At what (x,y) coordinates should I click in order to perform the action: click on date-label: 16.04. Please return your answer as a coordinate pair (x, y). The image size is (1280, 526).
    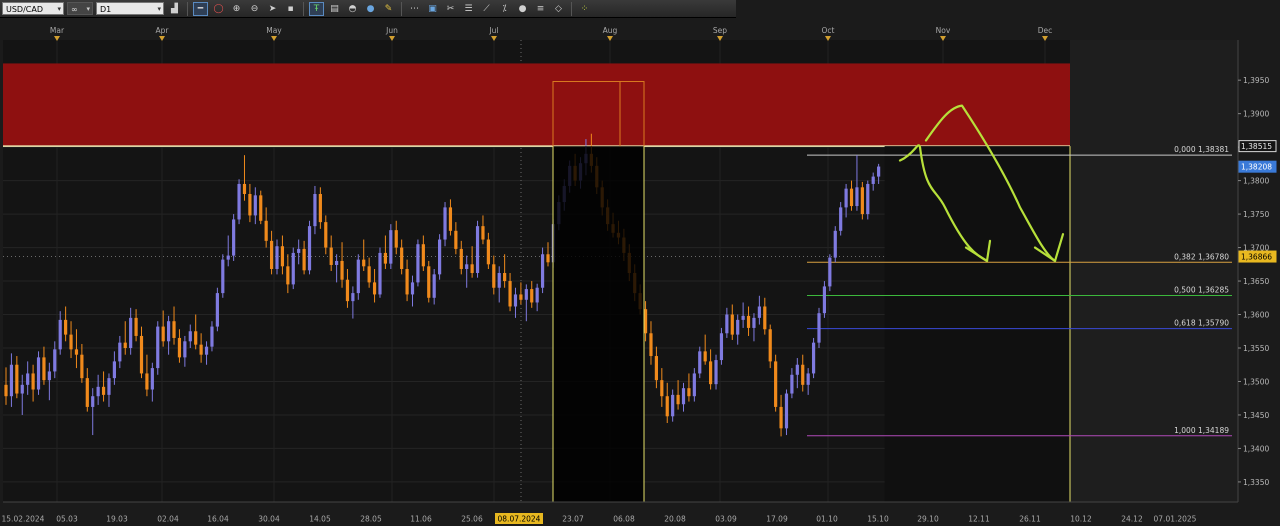
    Looking at the image, I should click on (218, 519).